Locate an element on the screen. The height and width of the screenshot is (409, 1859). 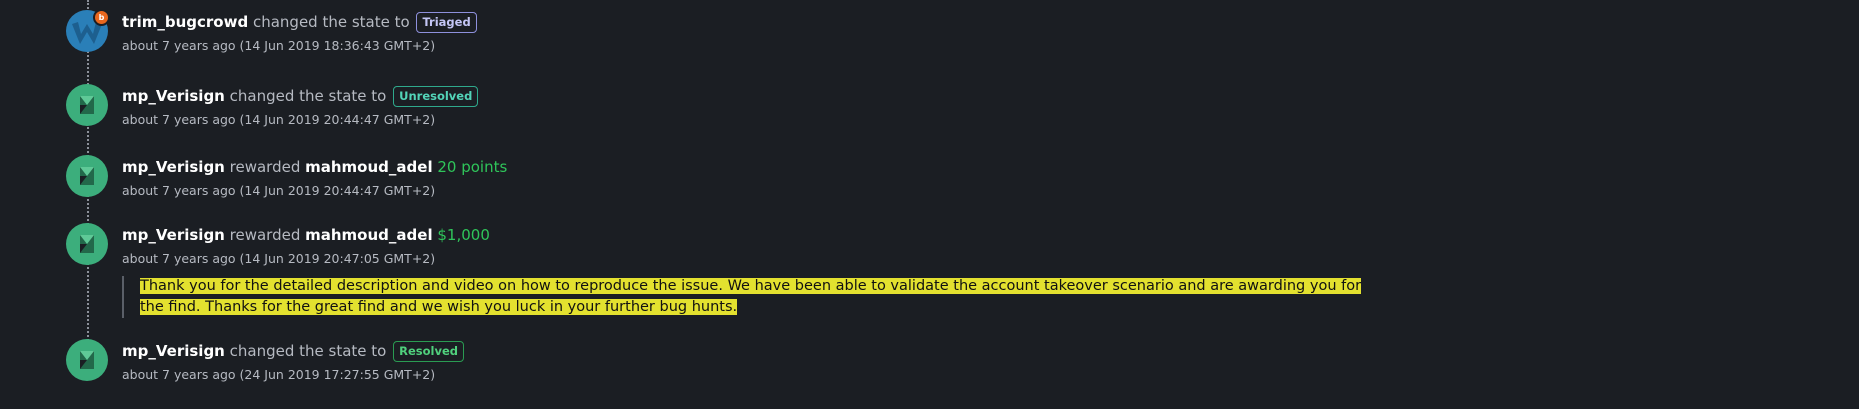
activity-summary: mp_Verisign rewarded mahmoud_adel $1,000 is located at coordinates (306, 235).